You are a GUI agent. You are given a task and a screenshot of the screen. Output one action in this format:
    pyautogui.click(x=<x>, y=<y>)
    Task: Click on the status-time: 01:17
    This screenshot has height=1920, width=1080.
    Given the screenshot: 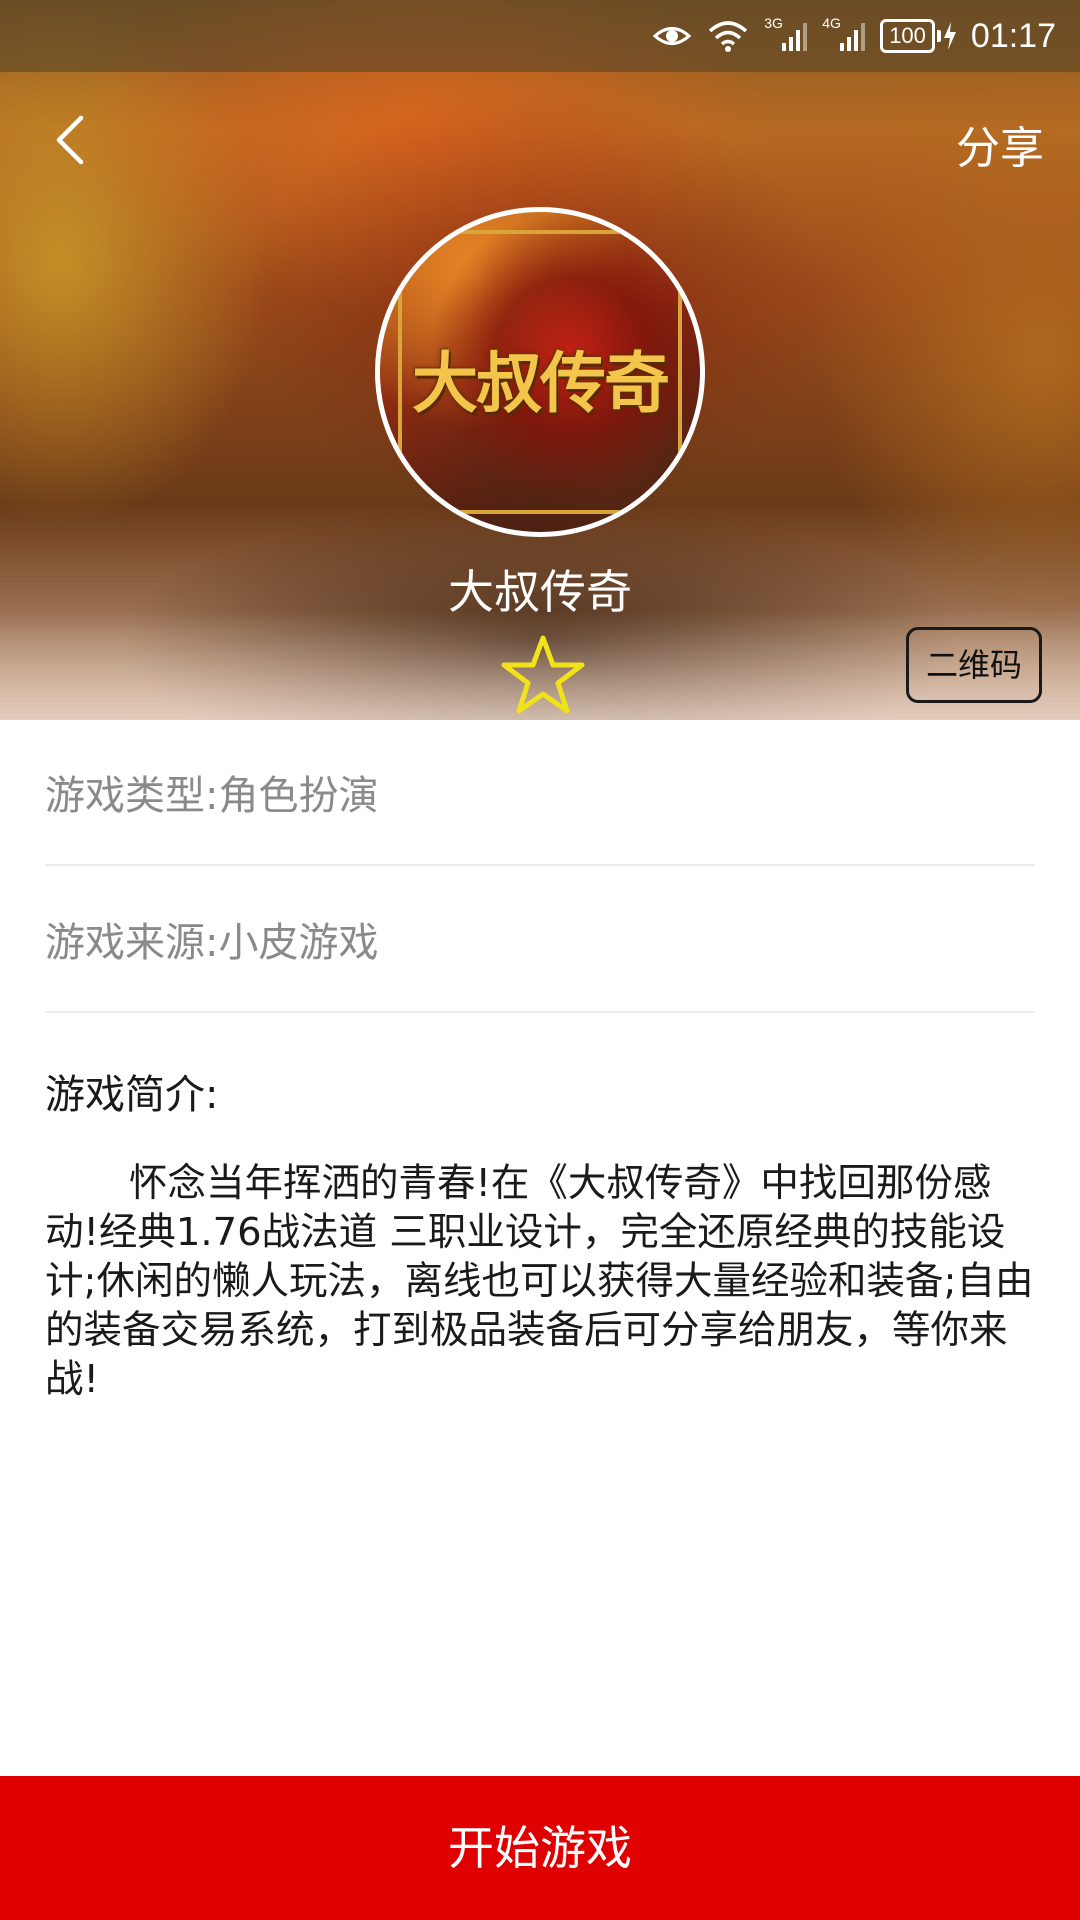 What is the action you would take?
    pyautogui.click(x=1013, y=35)
    